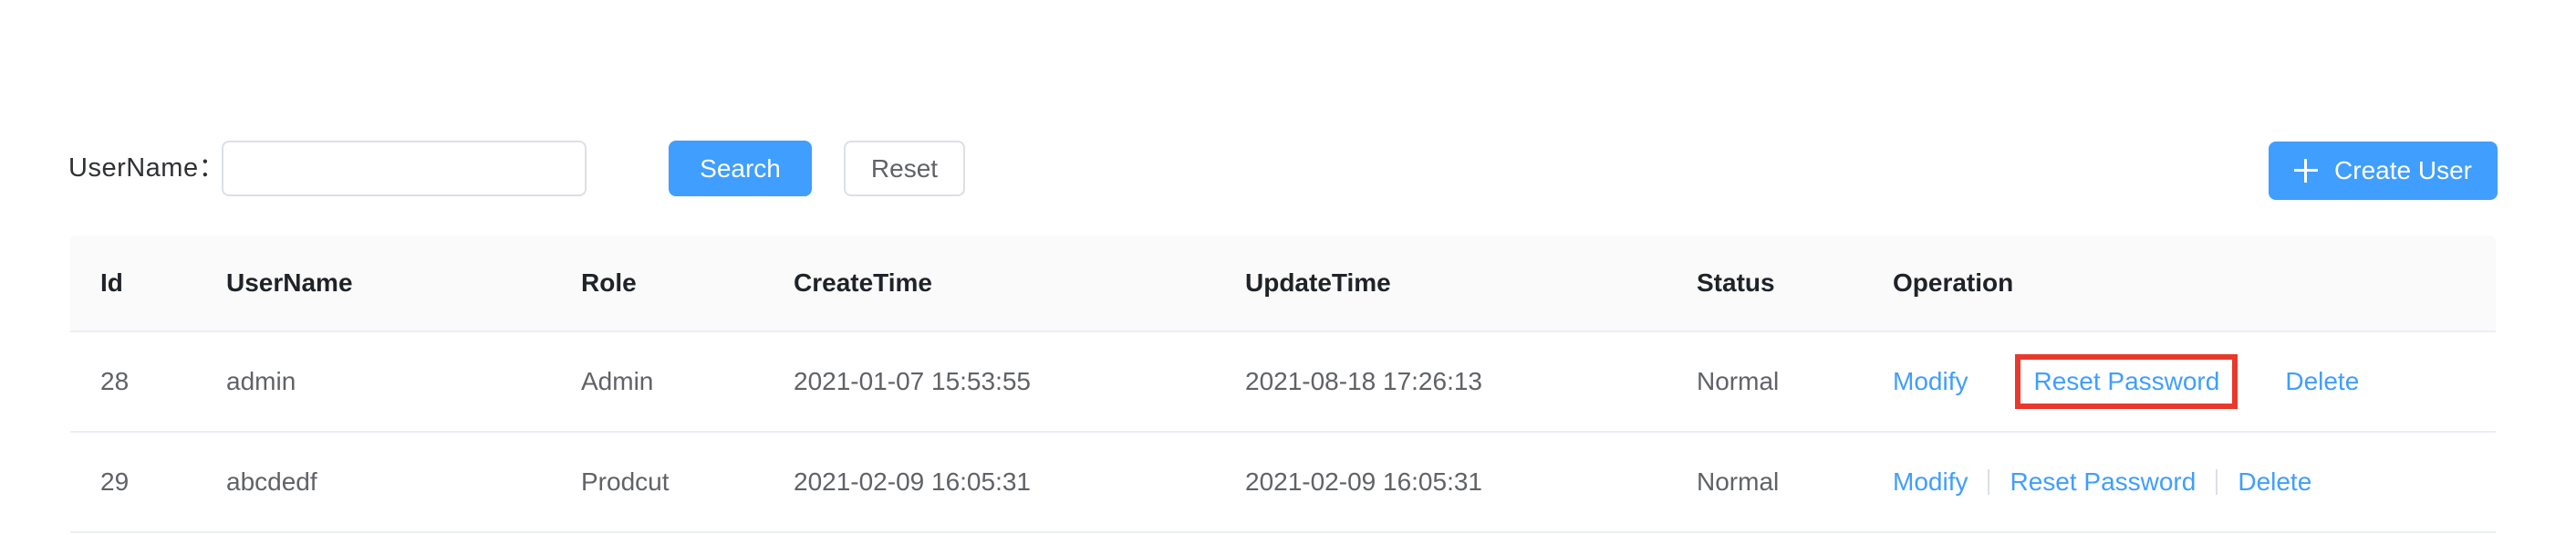 The height and width of the screenshot is (535, 2576). What do you see at coordinates (147, 168) in the screenshot?
I see `username-filter-label: UserName：` at bounding box center [147, 168].